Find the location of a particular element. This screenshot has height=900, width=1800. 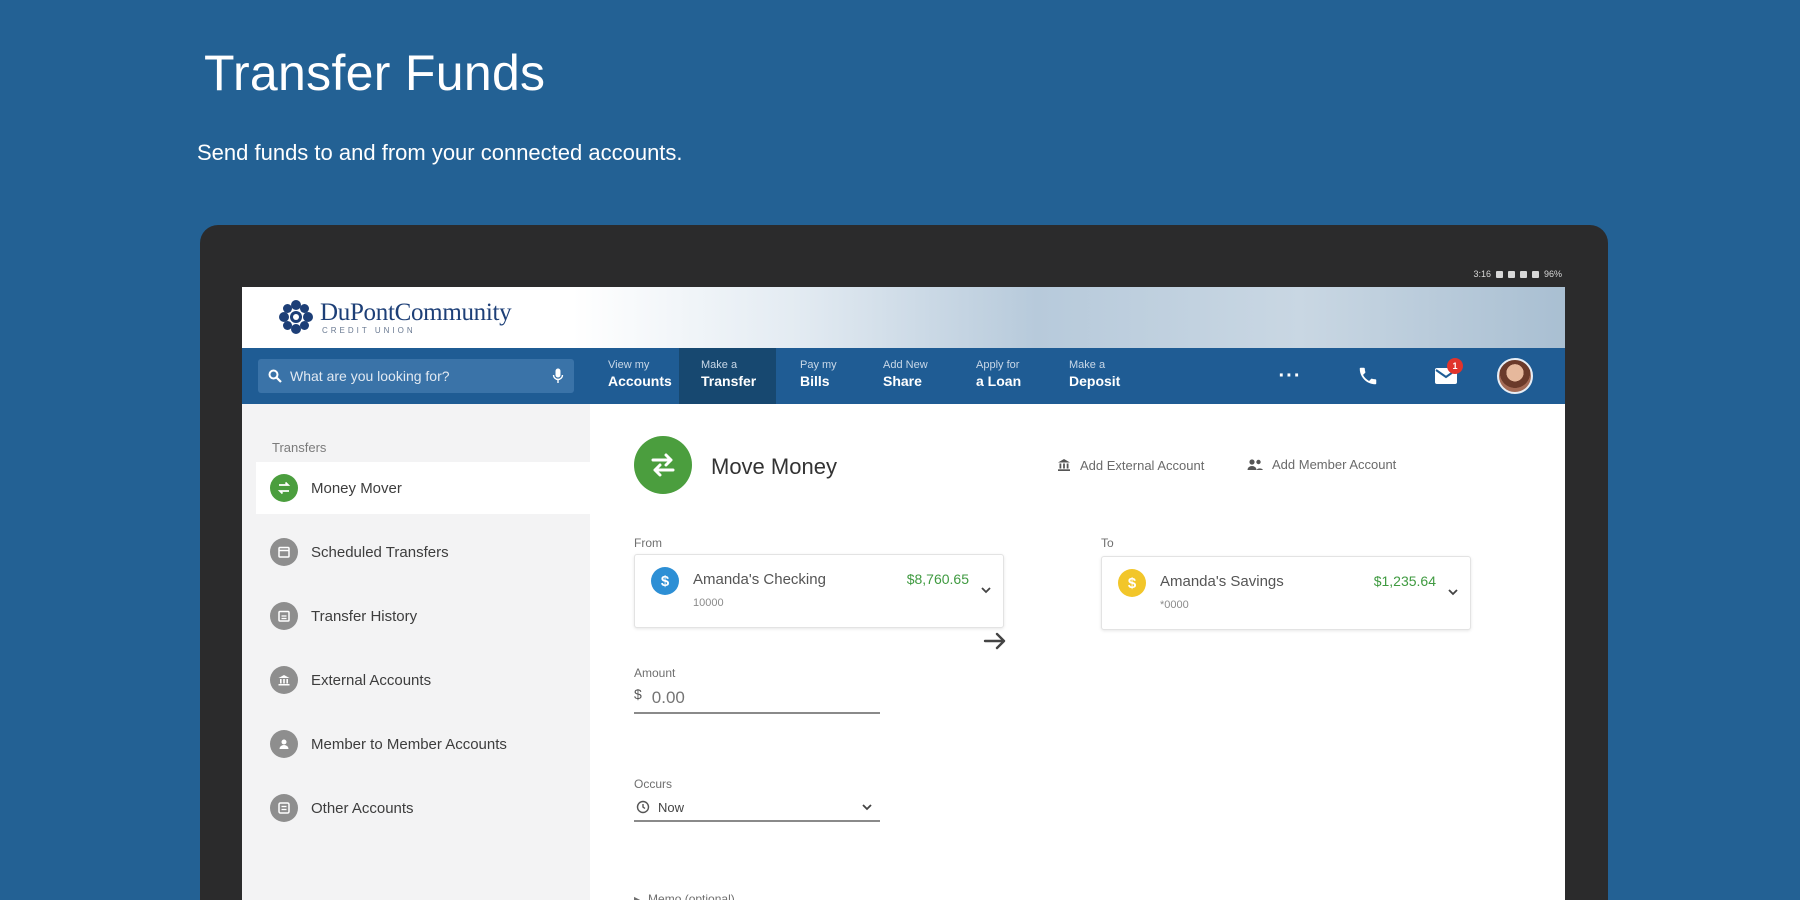

amount-input is located at coordinates (751, 698).